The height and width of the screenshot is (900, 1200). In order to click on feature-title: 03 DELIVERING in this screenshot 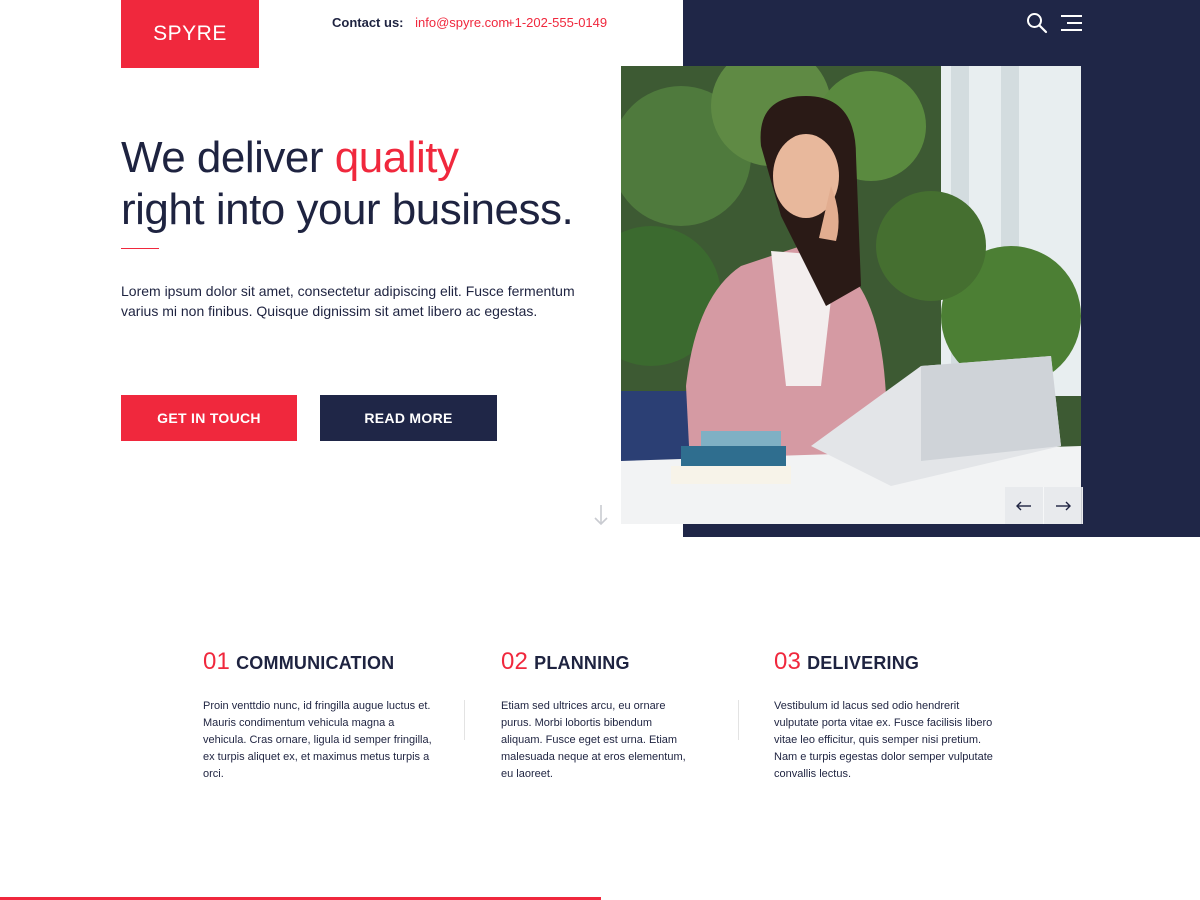, I will do `click(894, 662)`.